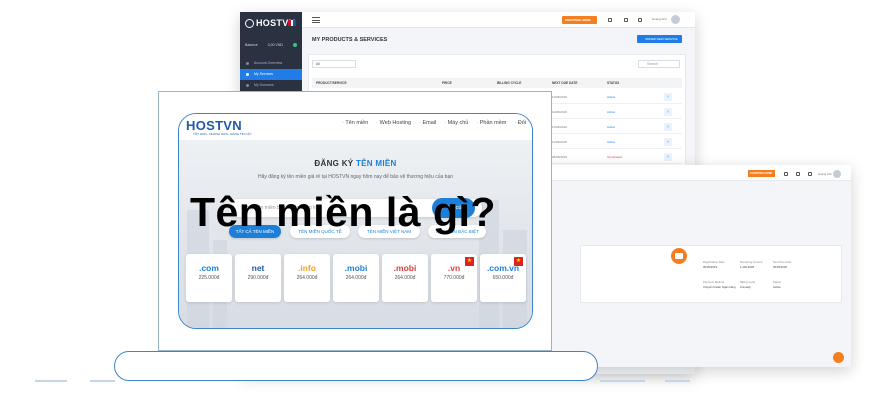 The width and height of the screenshot is (884, 406). What do you see at coordinates (222, 134) in the screenshot?
I see `site-tagline: TỐT HƠN - NHANH HƠN - ĐÁNG TIN CẬY` at bounding box center [222, 134].